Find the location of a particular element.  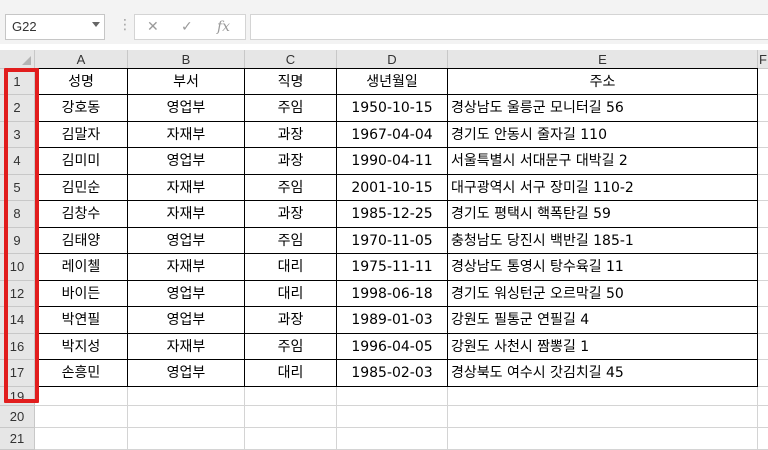

table-cell: 1996-04-05 is located at coordinates (392, 346).